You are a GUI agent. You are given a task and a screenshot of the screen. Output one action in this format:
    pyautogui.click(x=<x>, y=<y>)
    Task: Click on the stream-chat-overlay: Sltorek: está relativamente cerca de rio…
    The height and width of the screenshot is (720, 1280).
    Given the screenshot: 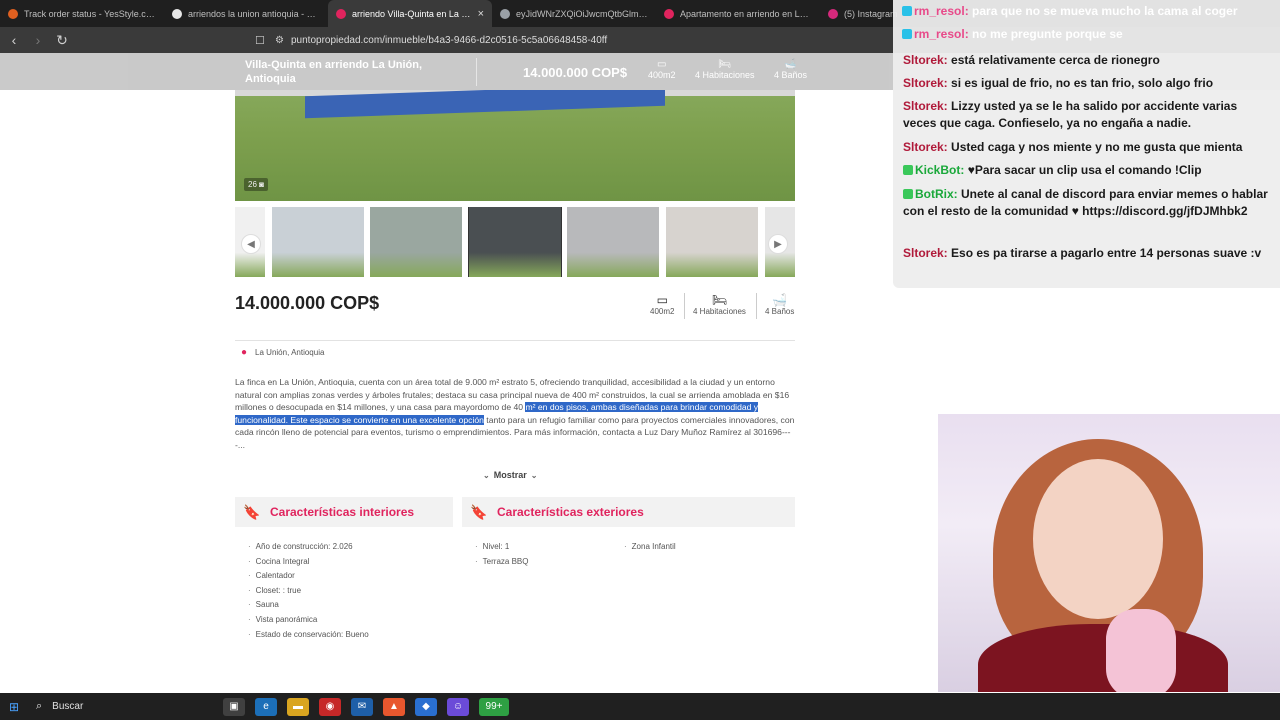 What is the action you would take?
    pyautogui.click(x=1086, y=144)
    